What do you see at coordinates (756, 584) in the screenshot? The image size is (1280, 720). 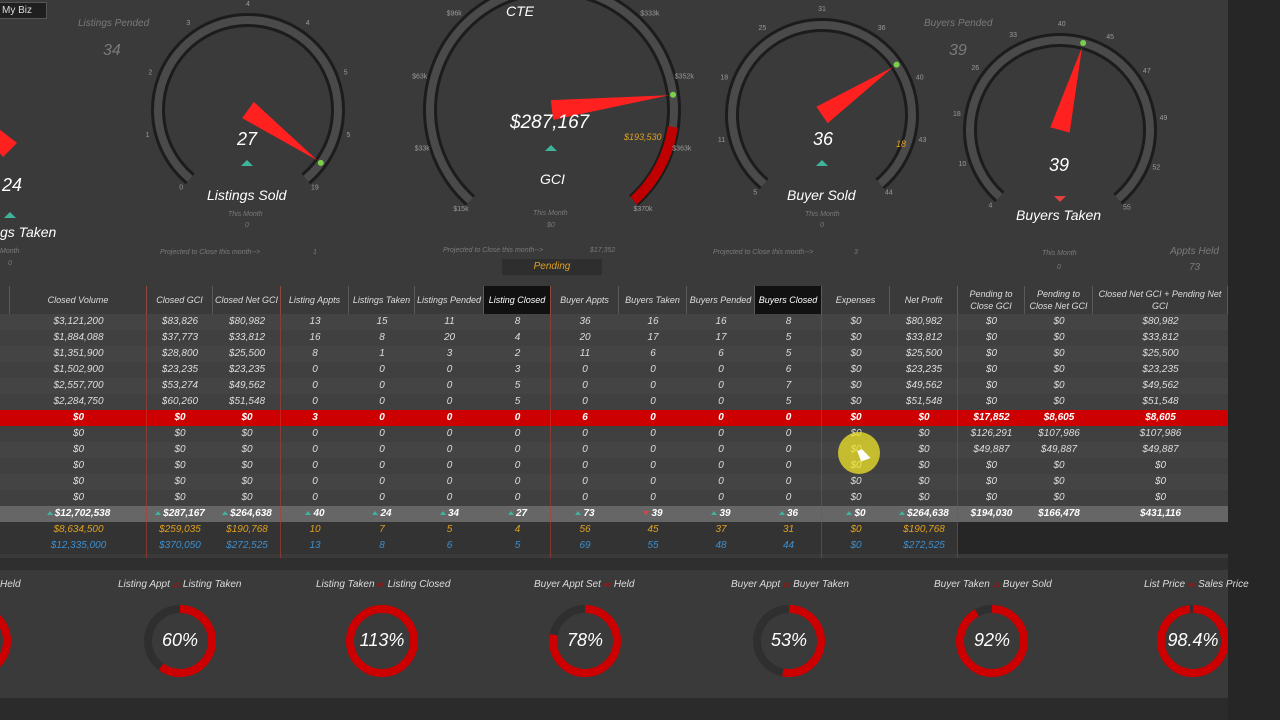 I see `donut-label-a: Buyer Appt` at bounding box center [756, 584].